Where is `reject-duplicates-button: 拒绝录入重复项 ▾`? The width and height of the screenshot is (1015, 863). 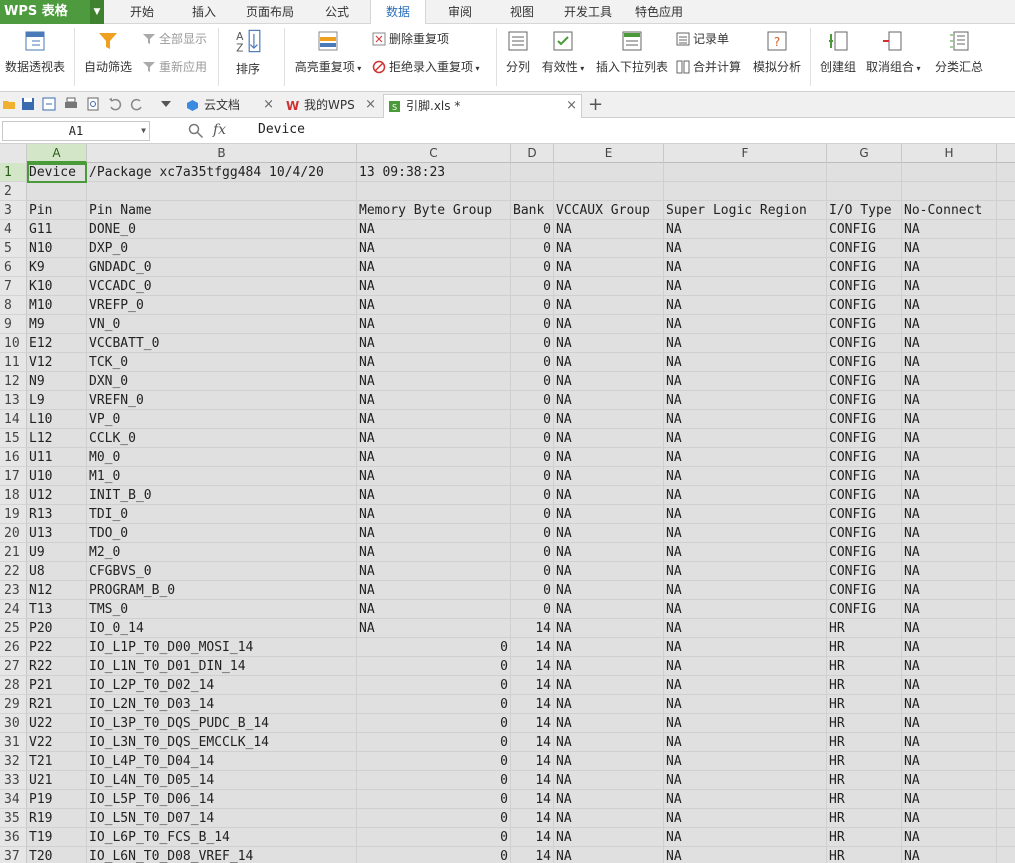 reject-duplicates-button: 拒绝录入重复项 ▾ is located at coordinates (426, 67).